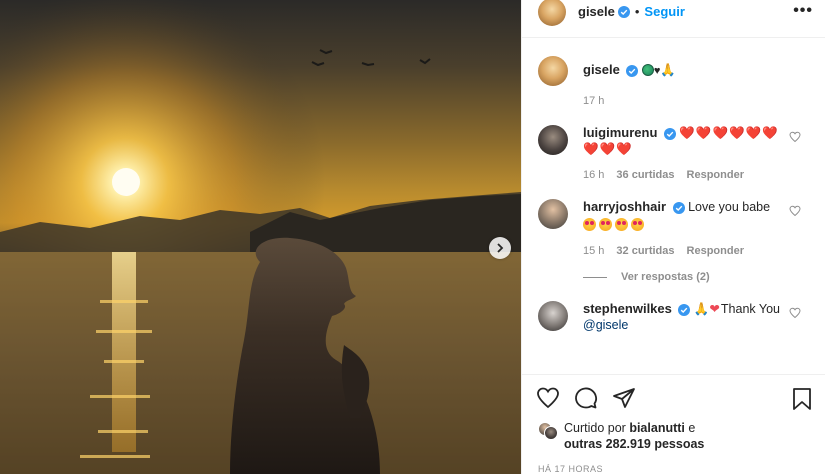 The image size is (825, 474). What do you see at coordinates (683, 225) in the screenshot?
I see `heart-eyes-emojis` at bounding box center [683, 225].